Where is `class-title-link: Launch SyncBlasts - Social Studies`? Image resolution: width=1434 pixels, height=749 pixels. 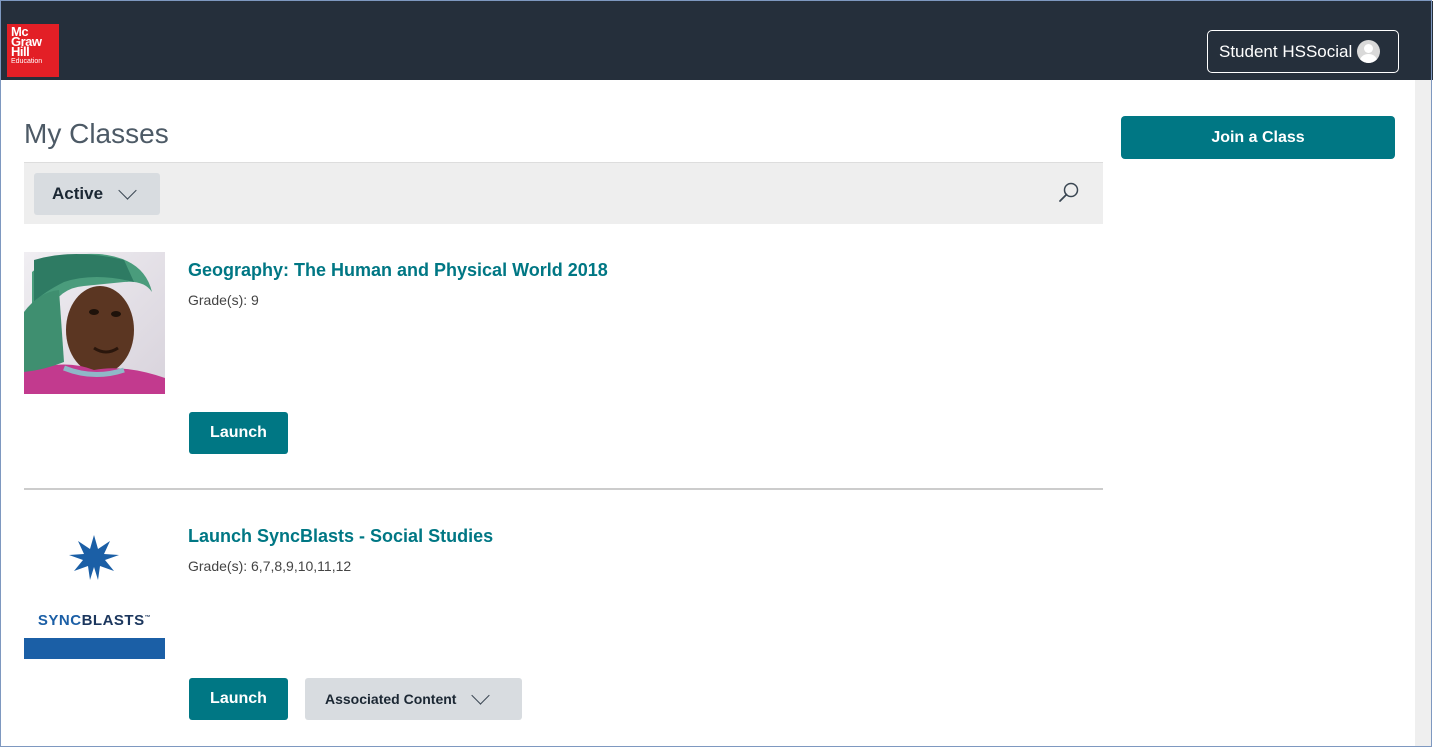
class-title-link: Launch SyncBlasts - Social Studies is located at coordinates (340, 536).